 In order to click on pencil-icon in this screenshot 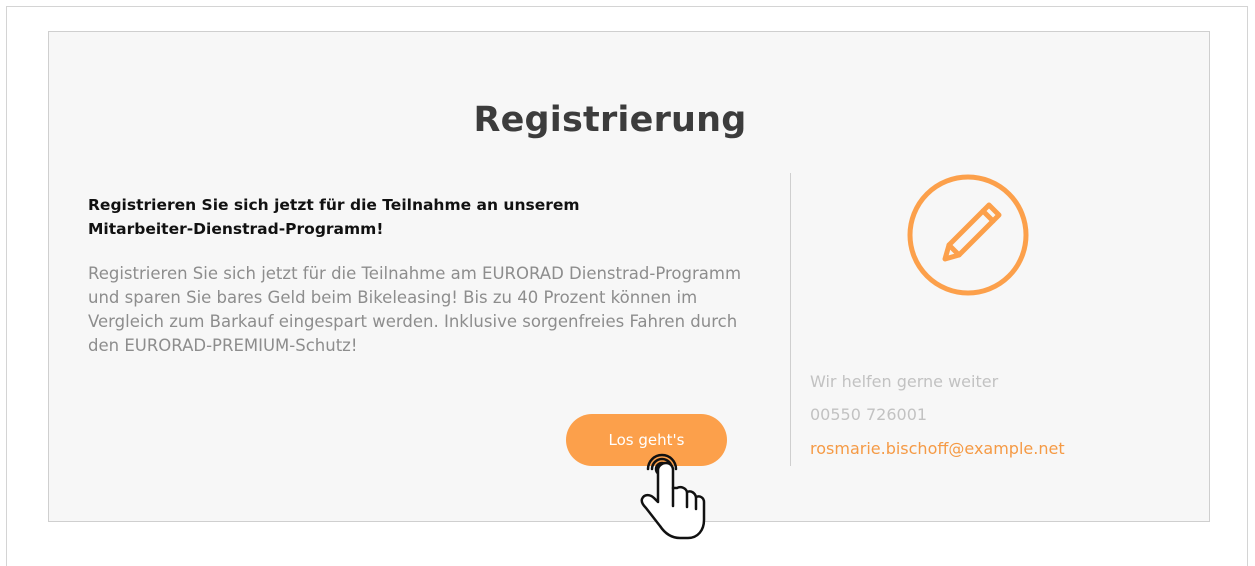, I will do `click(968, 235)`.